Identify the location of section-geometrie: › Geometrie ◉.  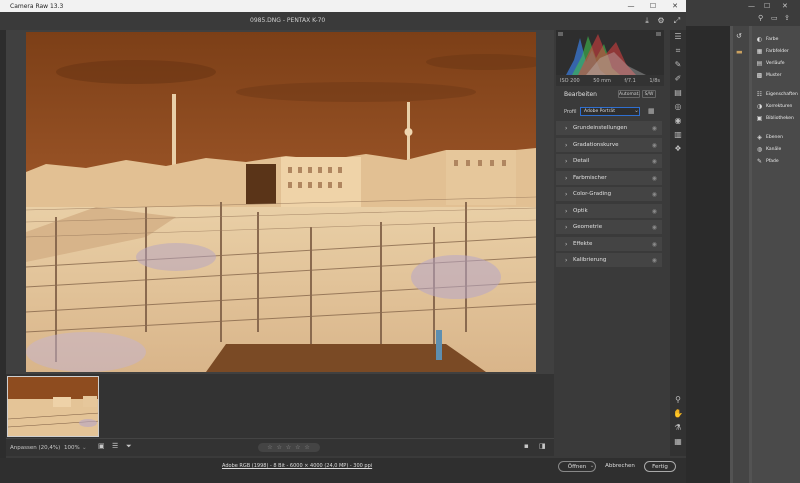
(609, 227).